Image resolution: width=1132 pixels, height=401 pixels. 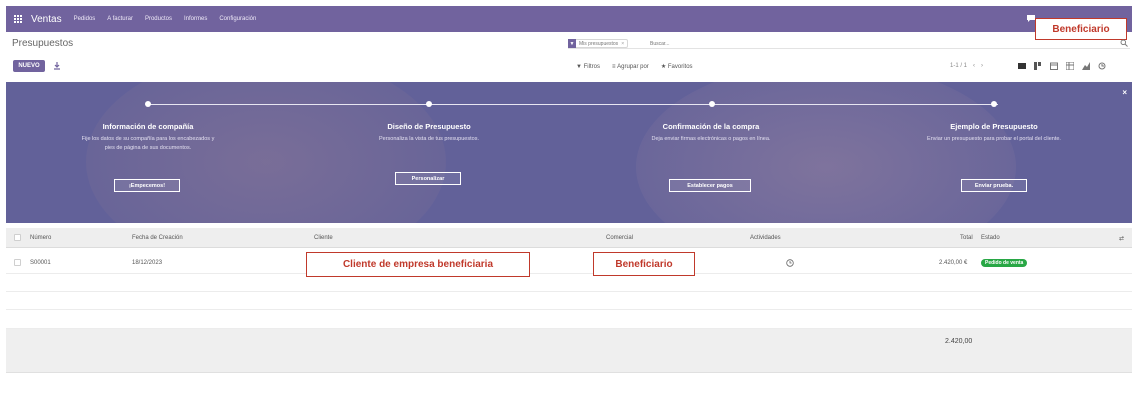 I want to click on view-switcher, so click(x=1062, y=66).